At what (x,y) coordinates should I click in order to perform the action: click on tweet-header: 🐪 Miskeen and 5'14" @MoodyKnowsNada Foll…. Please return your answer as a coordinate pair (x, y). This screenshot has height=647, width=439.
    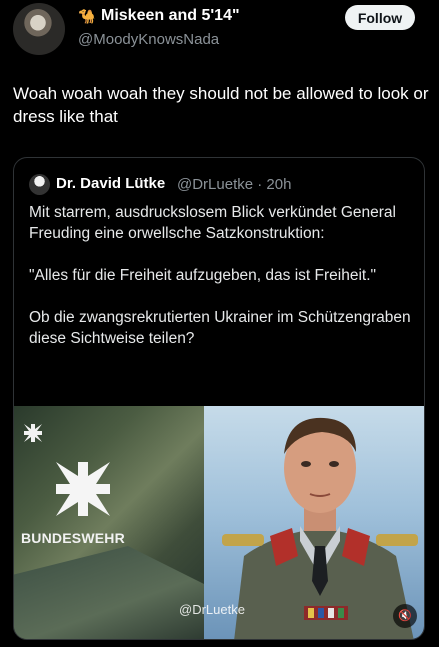
    Looking at the image, I should click on (219, 30).